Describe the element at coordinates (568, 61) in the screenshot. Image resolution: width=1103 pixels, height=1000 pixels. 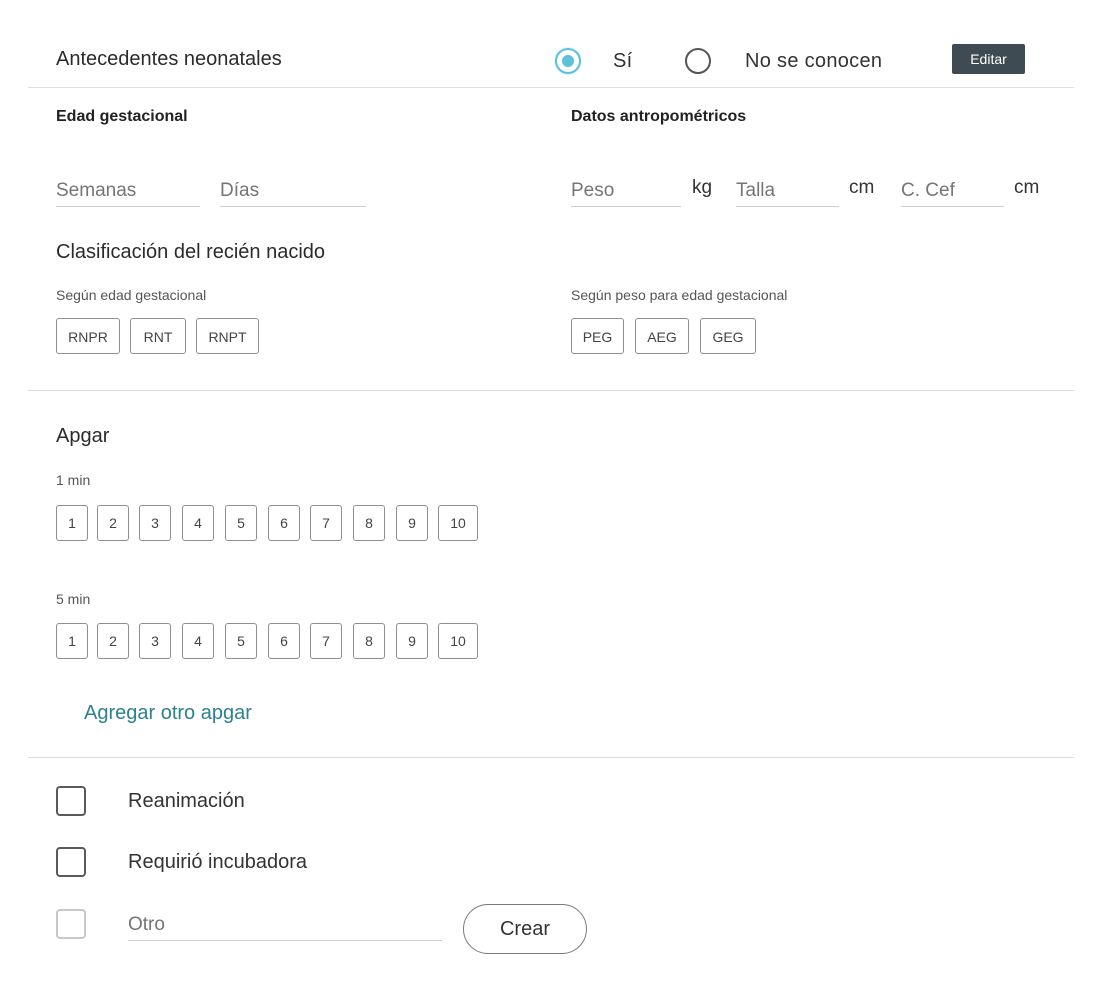
I see `radio-yes` at that location.